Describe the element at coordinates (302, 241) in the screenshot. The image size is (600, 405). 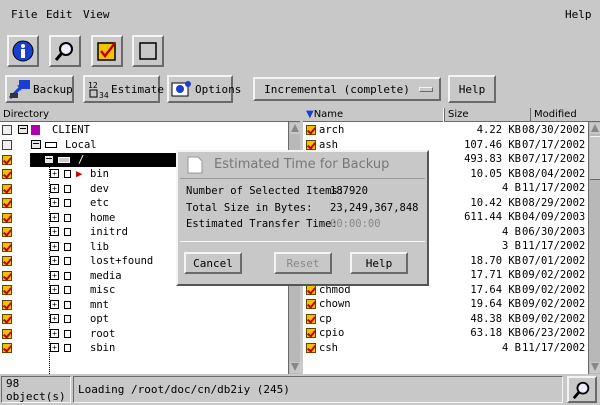
I see `button-divider` at that location.